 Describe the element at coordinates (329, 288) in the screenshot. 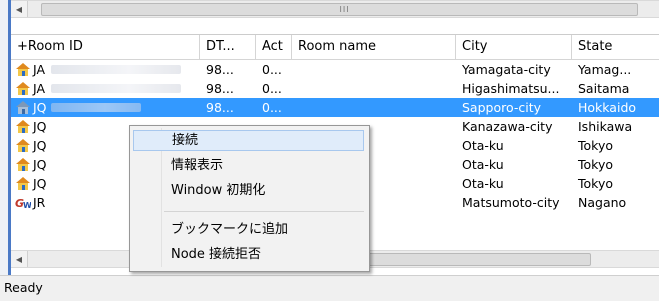

I see `status-bar: Ready` at that location.